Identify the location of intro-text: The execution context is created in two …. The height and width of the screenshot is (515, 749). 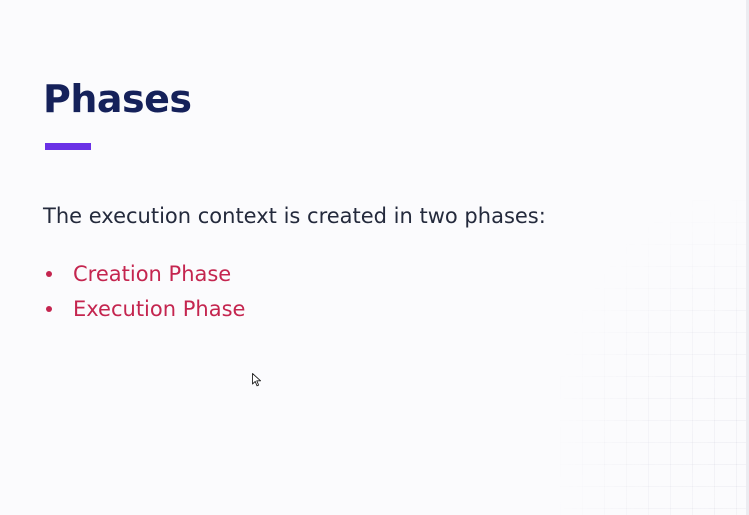
(294, 216).